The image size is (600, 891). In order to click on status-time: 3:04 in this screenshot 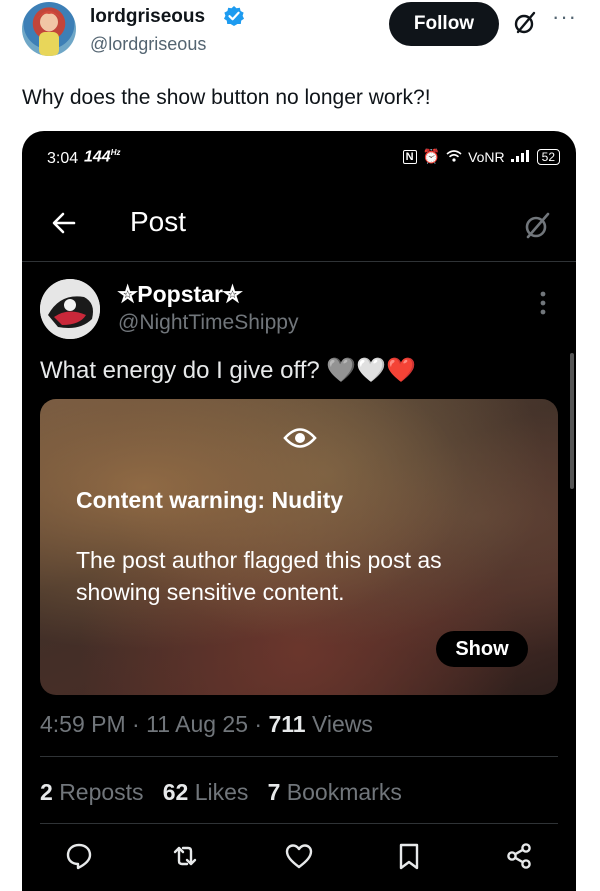, I will do `click(63, 158)`.